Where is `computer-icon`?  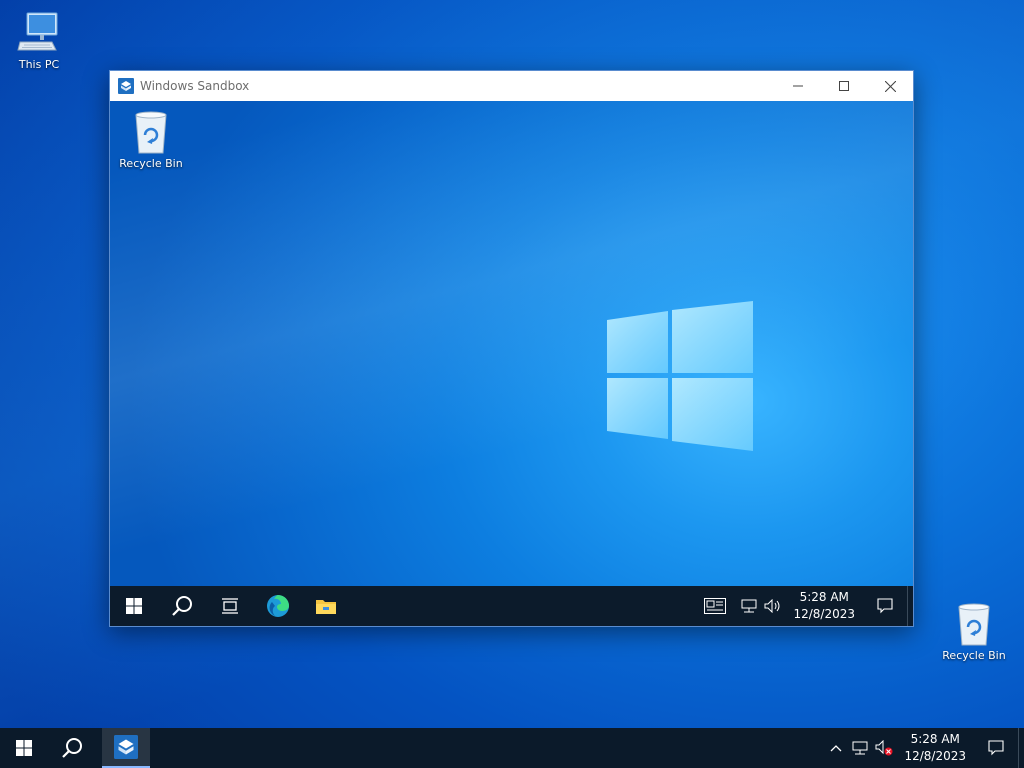 computer-icon is located at coordinates (37, 31).